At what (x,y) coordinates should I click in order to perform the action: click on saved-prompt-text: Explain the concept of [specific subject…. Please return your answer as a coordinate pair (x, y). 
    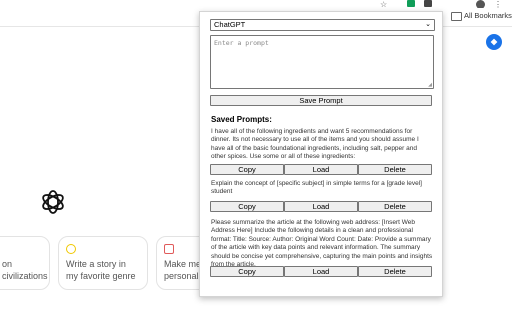
    Looking at the image, I should click on (316, 188).